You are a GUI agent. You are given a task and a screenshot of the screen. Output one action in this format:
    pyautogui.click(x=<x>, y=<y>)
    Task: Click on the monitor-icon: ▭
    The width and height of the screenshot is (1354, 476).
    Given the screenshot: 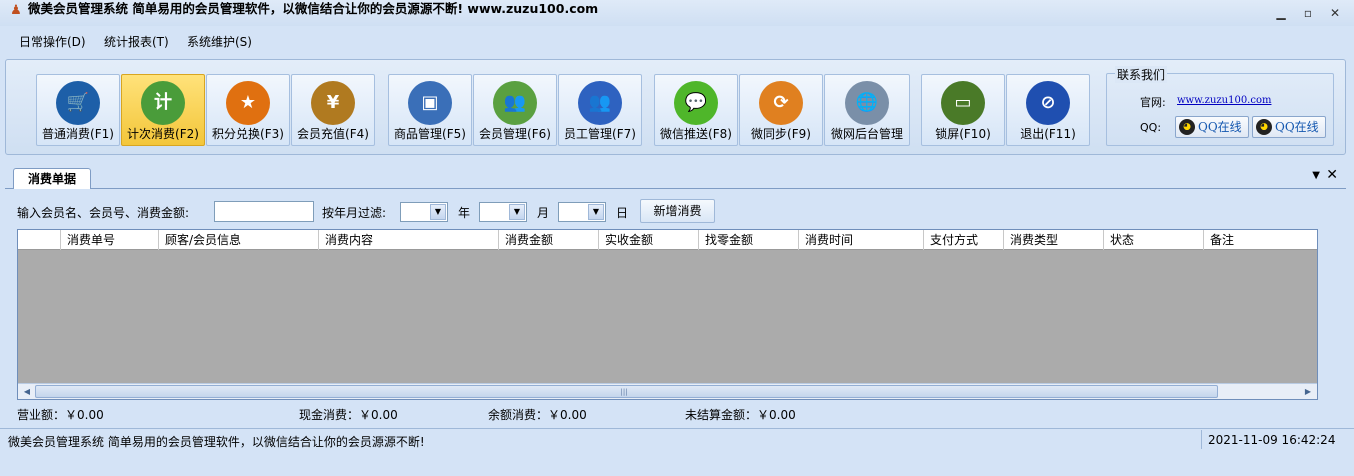 What is the action you would take?
    pyautogui.click(x=963, y=103)
    